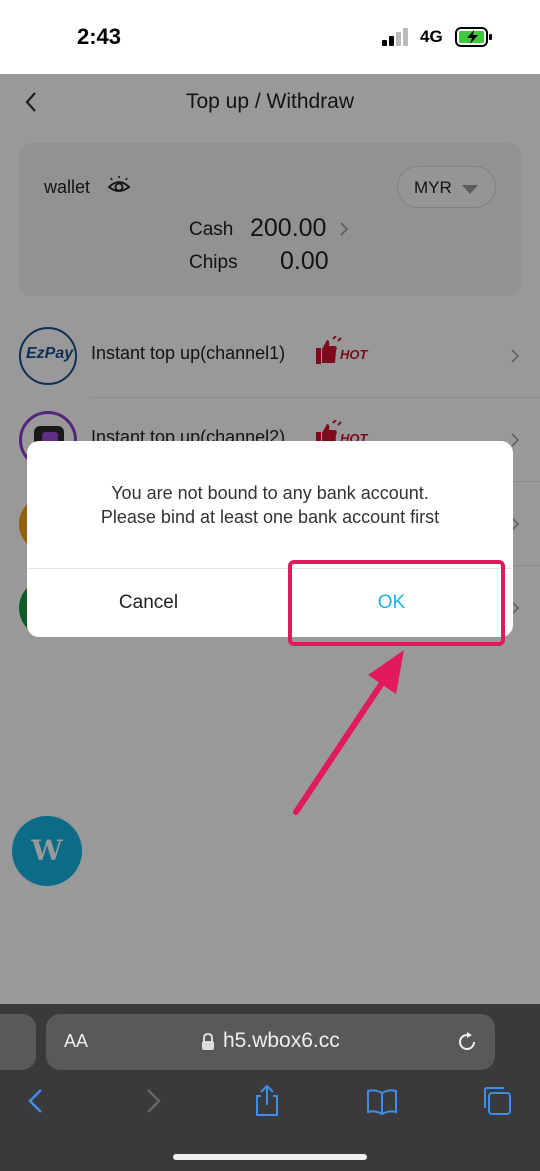 The height and width of the screenshot is (1171, 540). Describe the element at coordinates (396, 603) in the screenshot. I see `ok-highlight-box` at that location.